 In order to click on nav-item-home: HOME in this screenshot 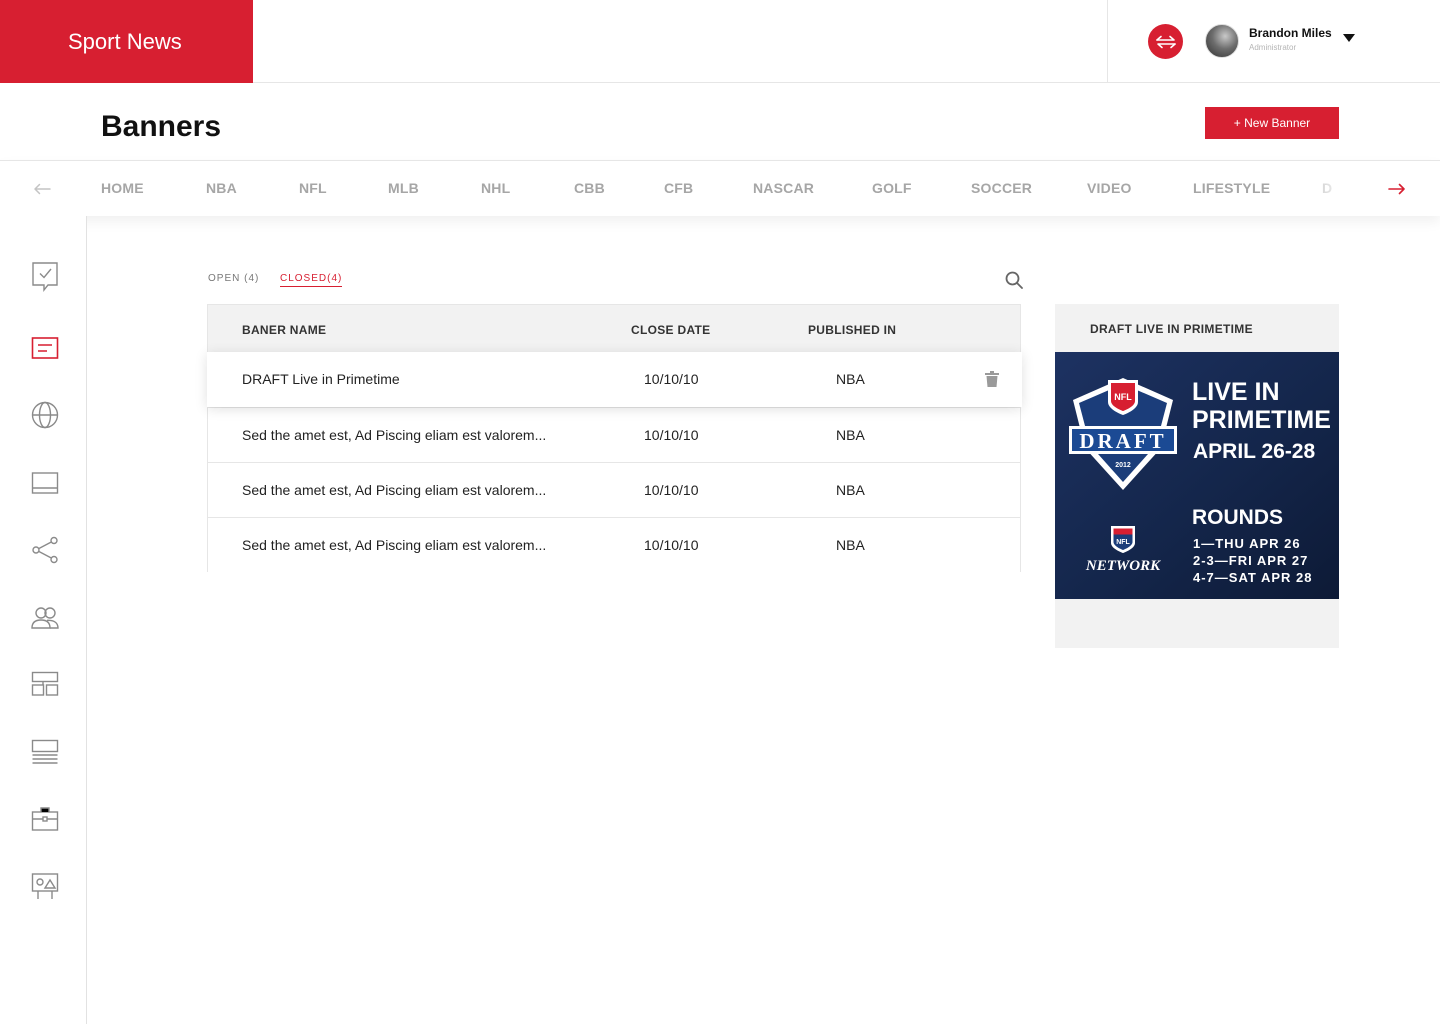, I will do `click(122, 188)`.